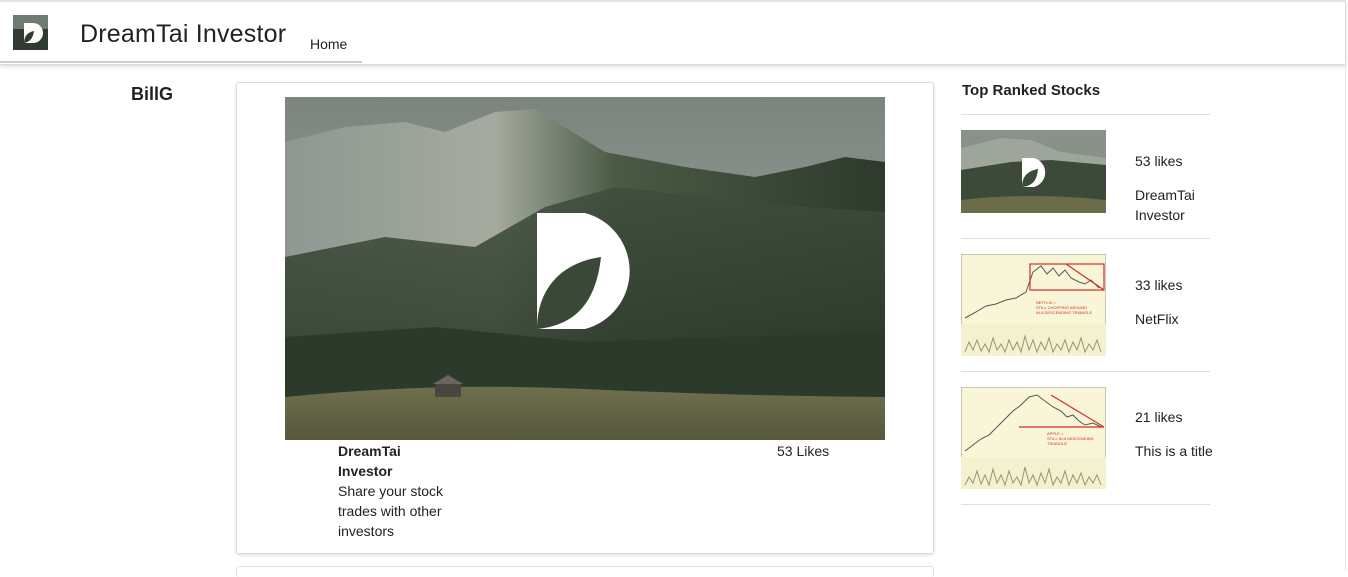 This screenshot has width=1348, height=577. Describe the element at coordinates (1057, 443) in the screenshot. I see `svg-text: TRIANGLE` at that location.